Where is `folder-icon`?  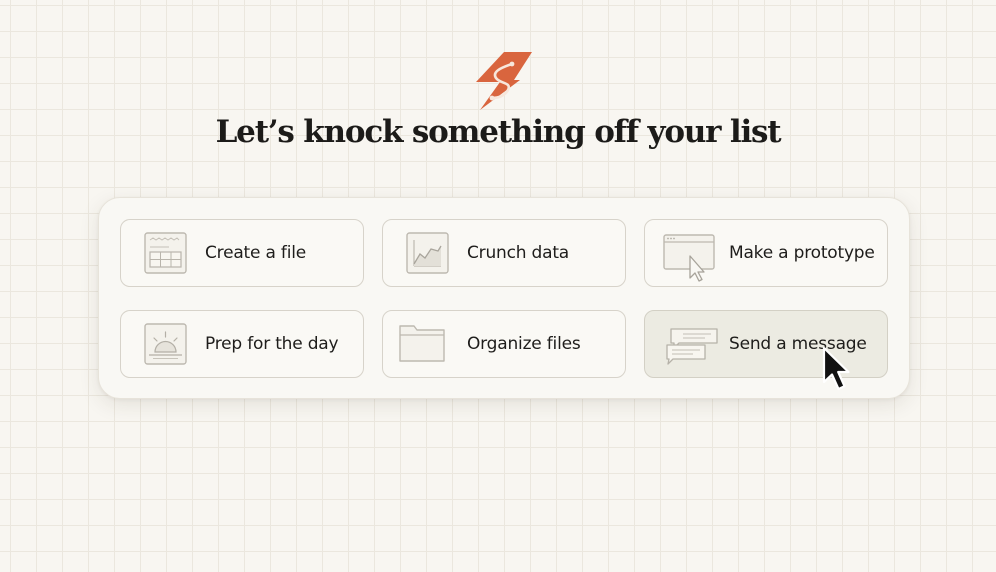 folder-icon is located at coordinates (423, 344).